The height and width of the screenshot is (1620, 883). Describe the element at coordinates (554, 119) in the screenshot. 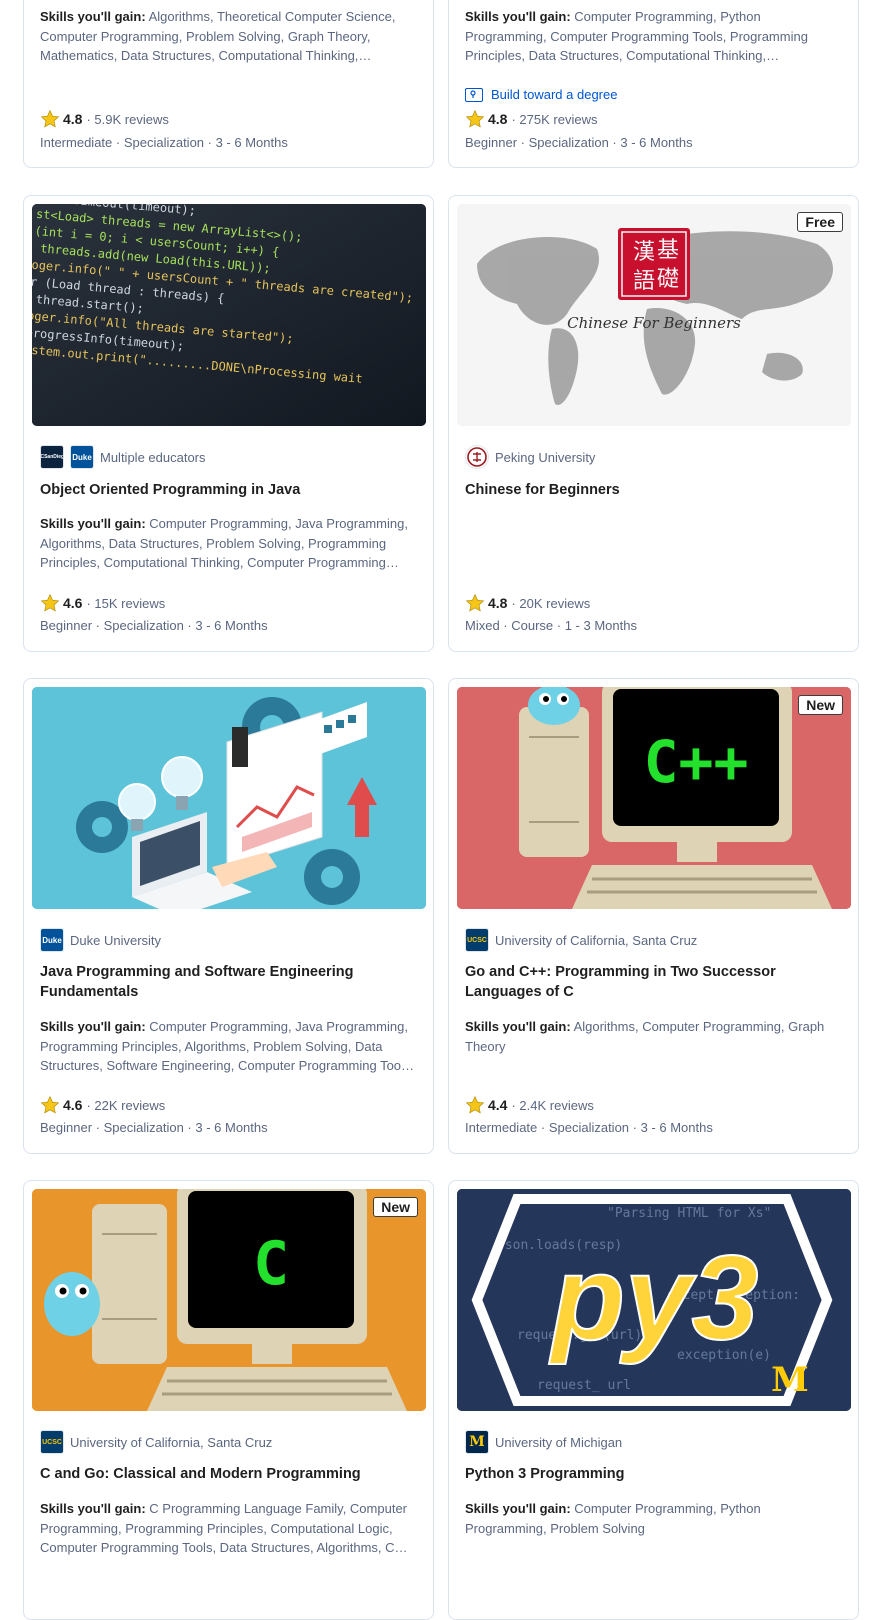

I see `review-count: · 275K reviews` at that location.